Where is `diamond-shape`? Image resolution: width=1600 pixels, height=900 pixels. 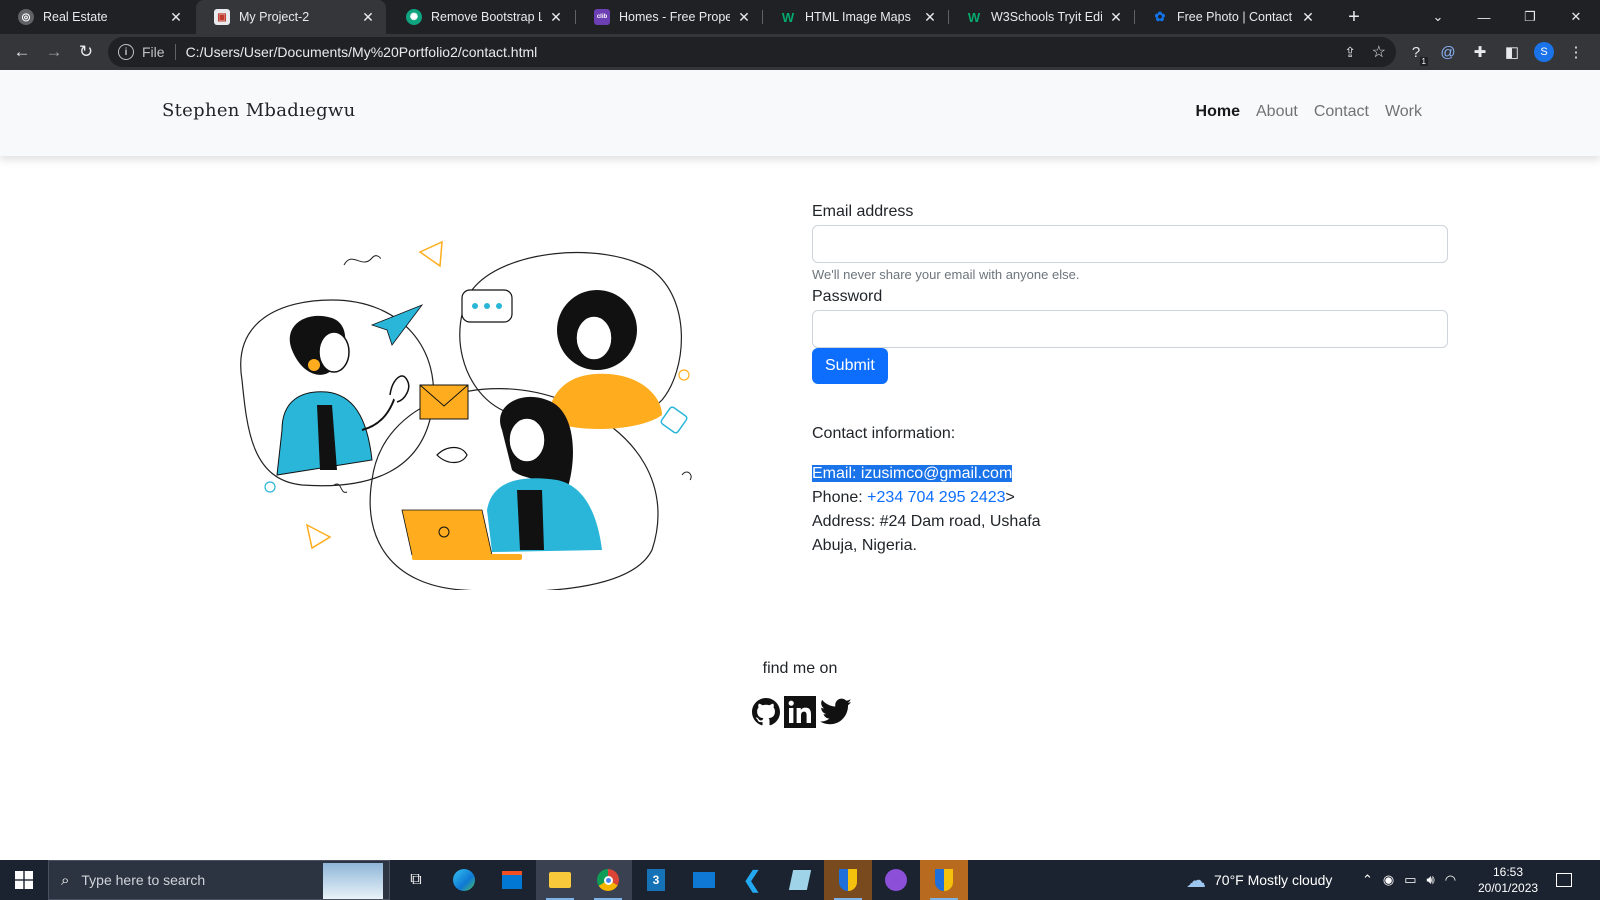 diamond-shape is located at coordinates (674, 420).